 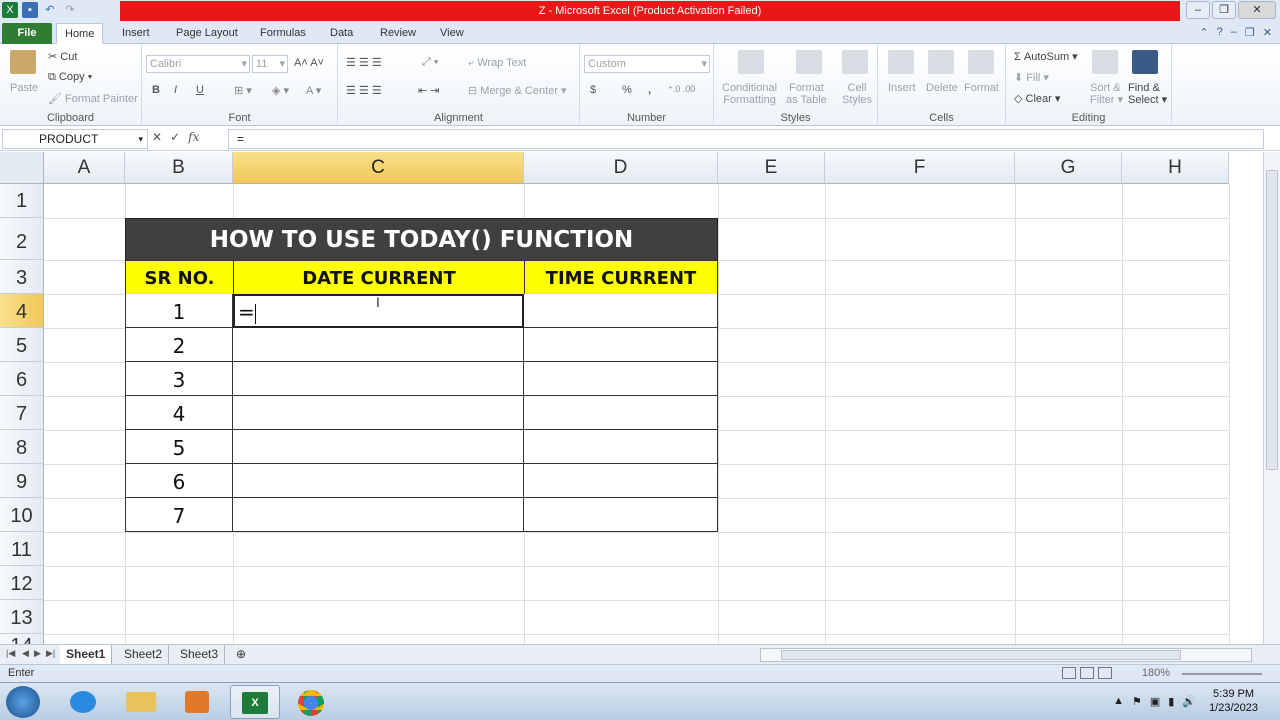 What do you see at coordinates (22, 311) in the screenshot?
I see `row-header-4: 4` at bounding box center [22, 311].